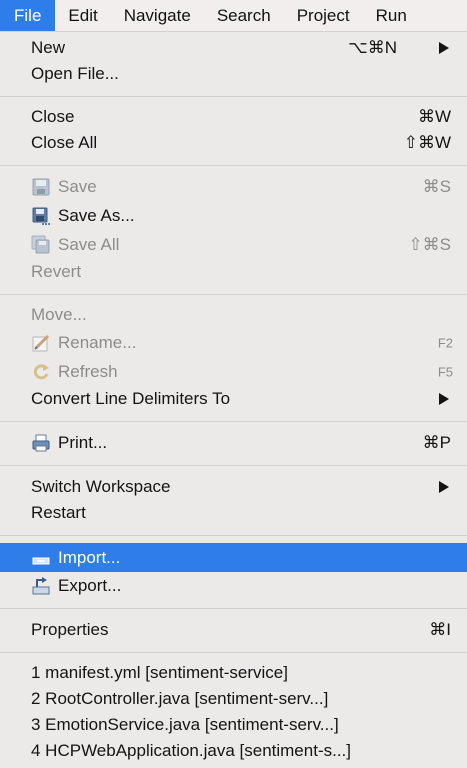 Image resolution: width=467 pixels, height=768 pixels. Describe the element at coordinates (323, 15) in the screenshot. I see `menubar-project: Project` at that location.